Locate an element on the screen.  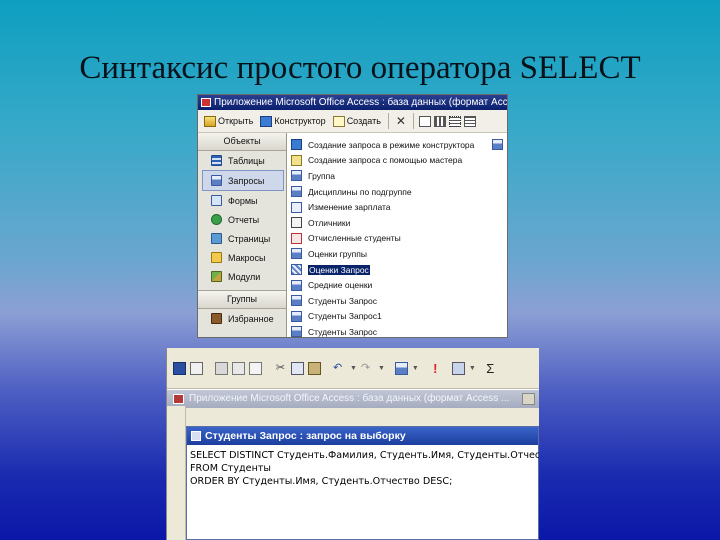
copy-icon is located at coordinates (297, 368).